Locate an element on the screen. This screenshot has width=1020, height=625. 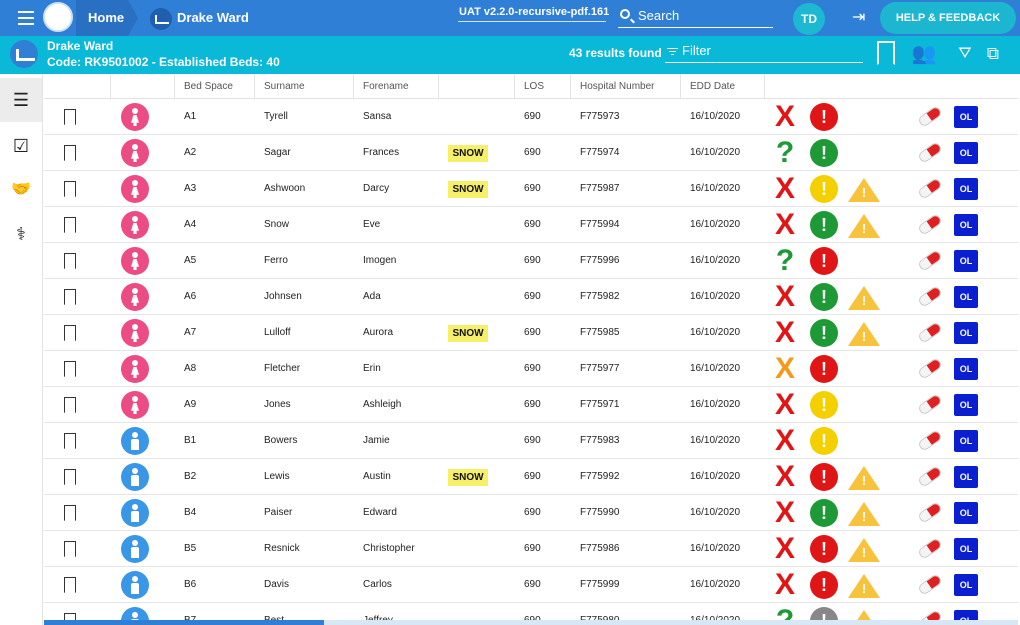
user-avatar: TD is located at coordinates (809, 19).